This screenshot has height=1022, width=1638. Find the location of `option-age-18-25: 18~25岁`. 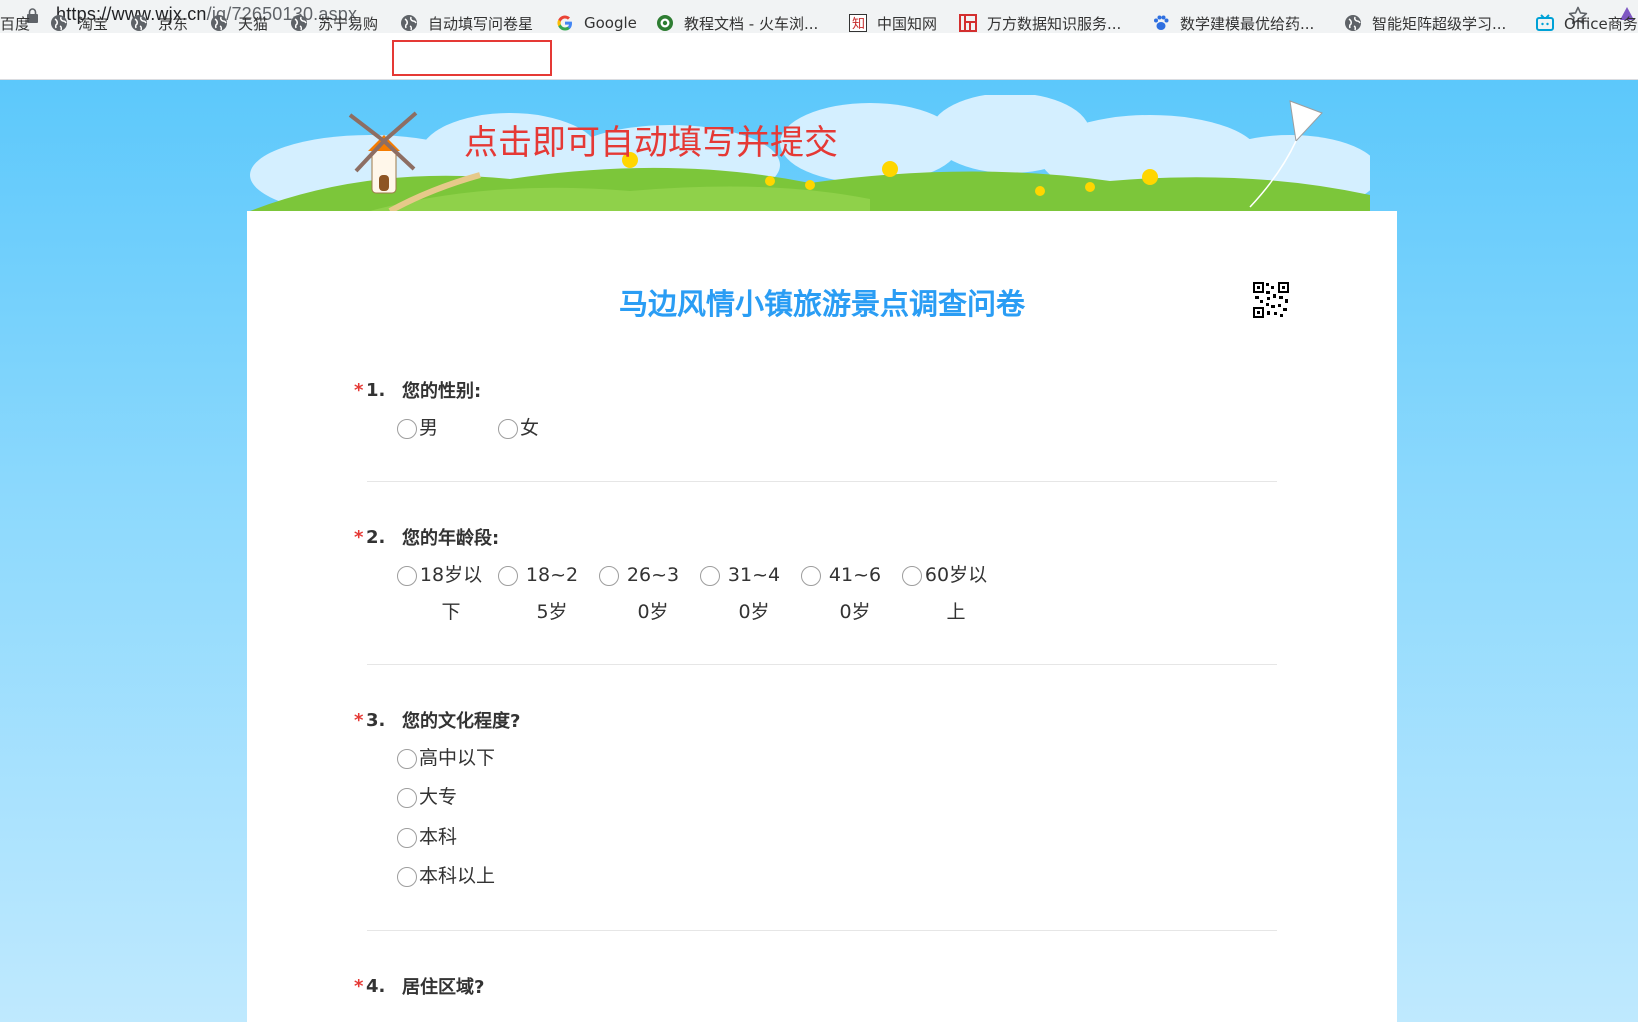

option-age-18-25: 18~25岁 is located at coordinates (541, 597).